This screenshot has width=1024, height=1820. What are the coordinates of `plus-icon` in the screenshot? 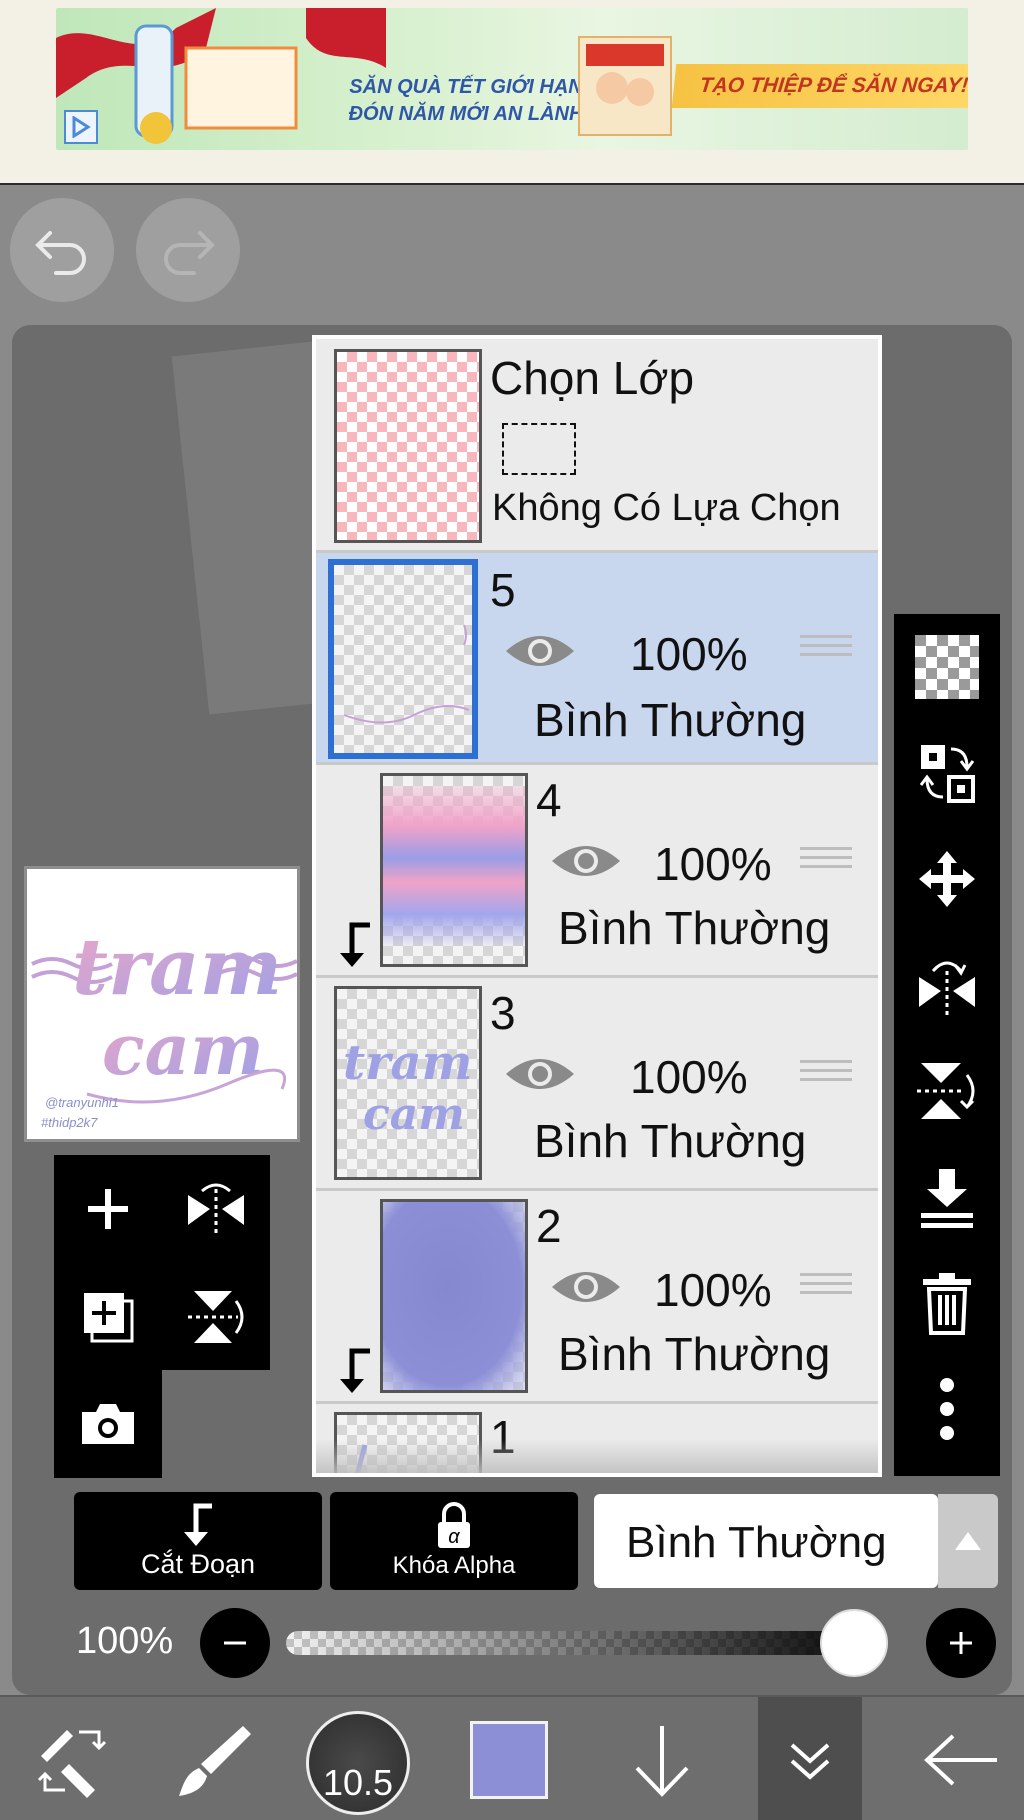 It's located at (961, 1643).